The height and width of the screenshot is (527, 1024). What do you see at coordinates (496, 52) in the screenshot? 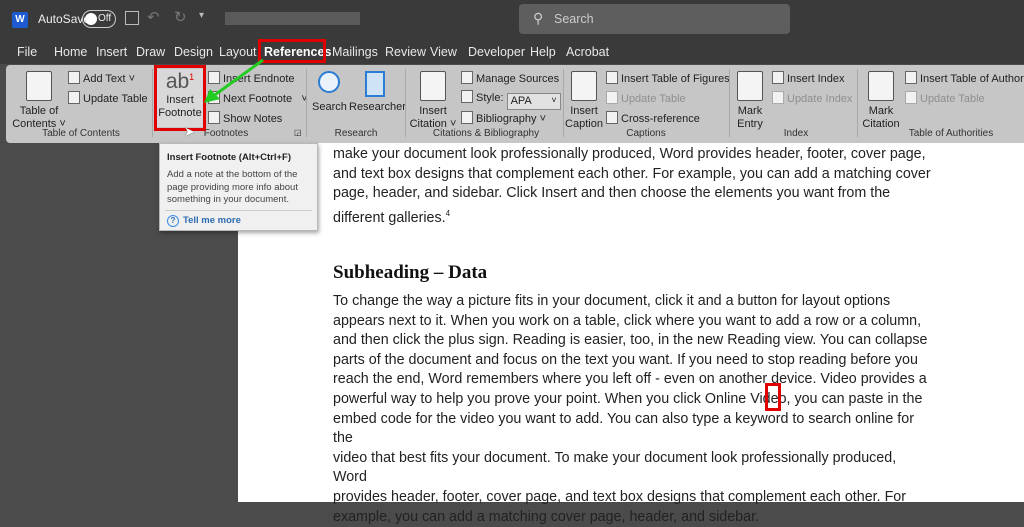
I see `tab-developer: Developer` at bounding box center [496, 52].